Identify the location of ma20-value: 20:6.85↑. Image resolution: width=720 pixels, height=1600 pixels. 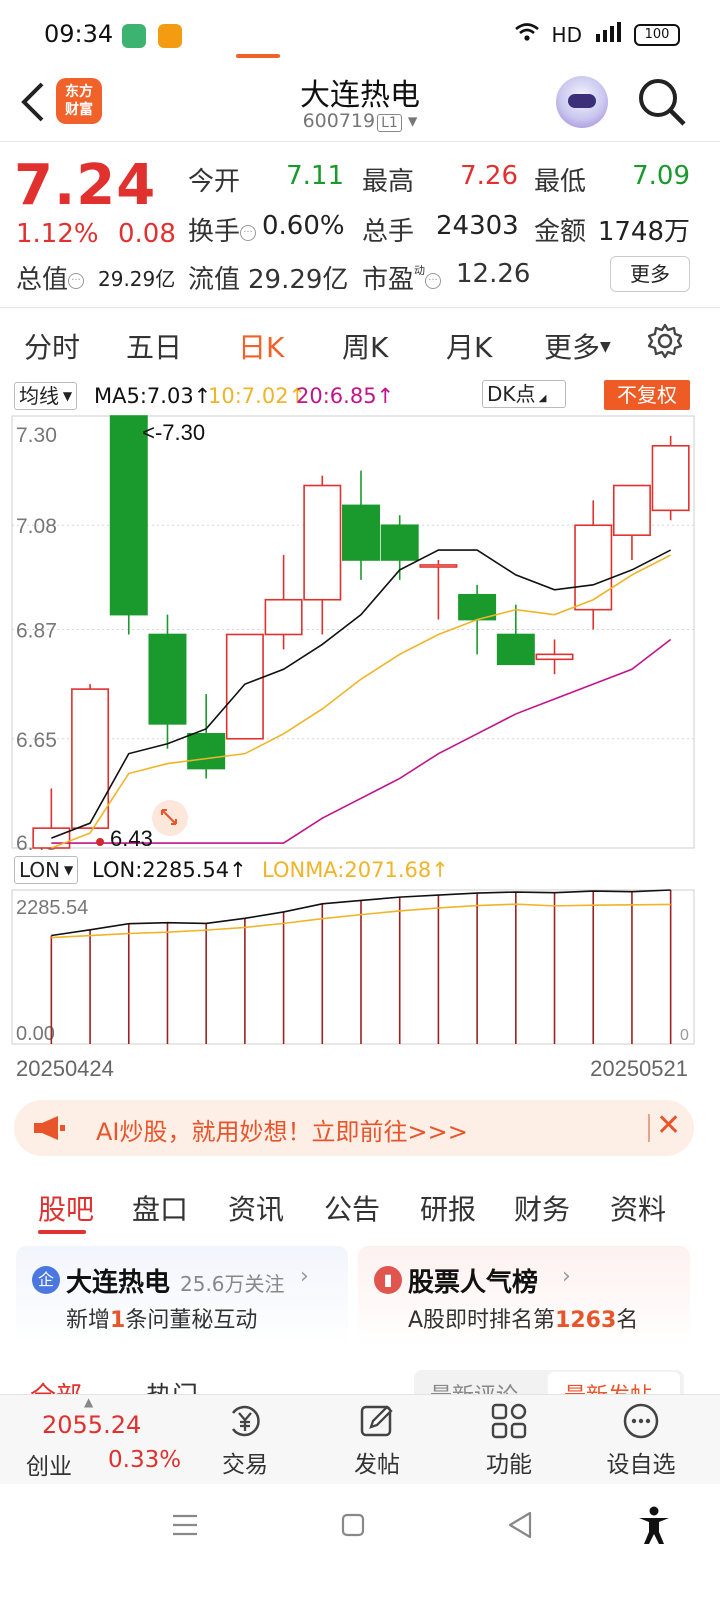
(345, 396).